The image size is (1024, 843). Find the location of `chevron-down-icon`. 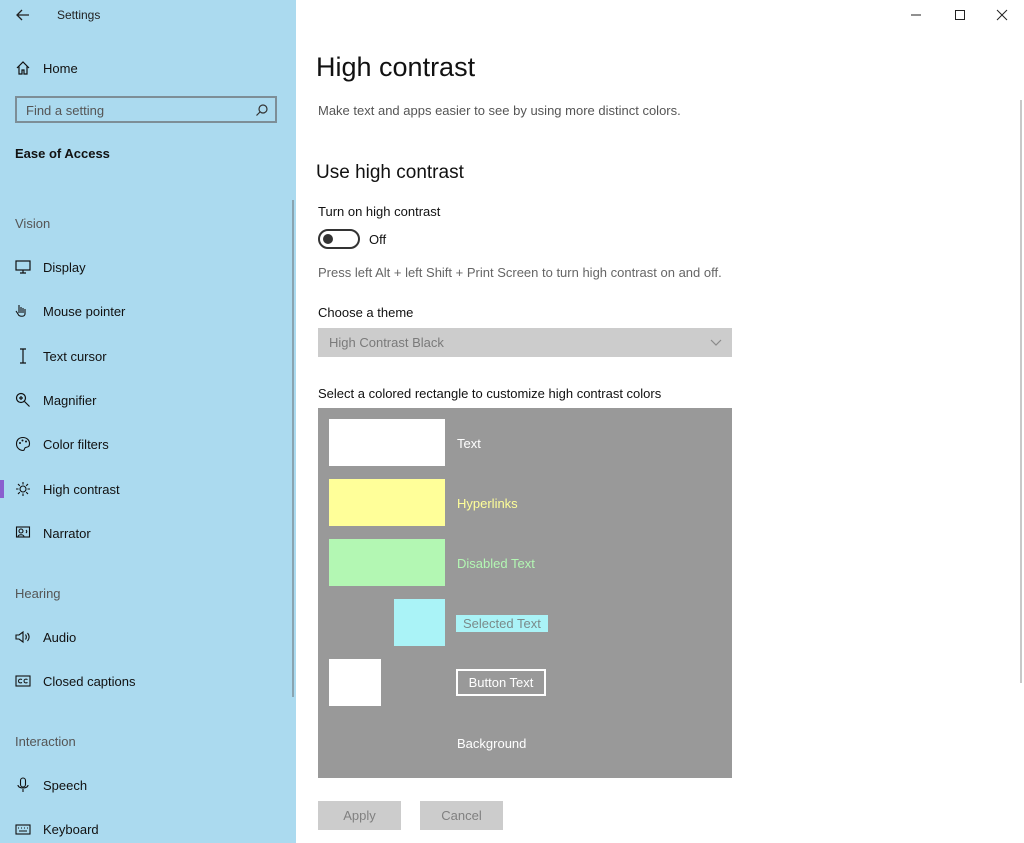

chevron-down-icon is located at coordinates (716, 342).